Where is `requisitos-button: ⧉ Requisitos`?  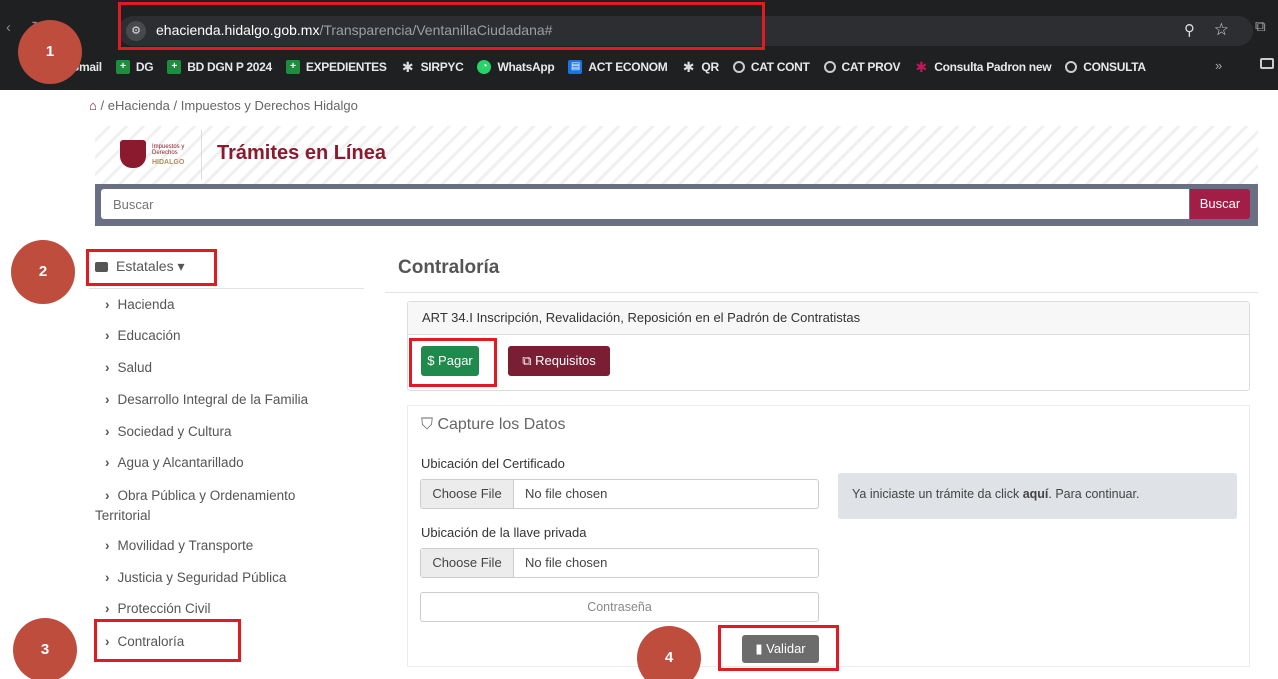 requisitos-button: ⧉ Requisitos is located at coordinates (559, 361).